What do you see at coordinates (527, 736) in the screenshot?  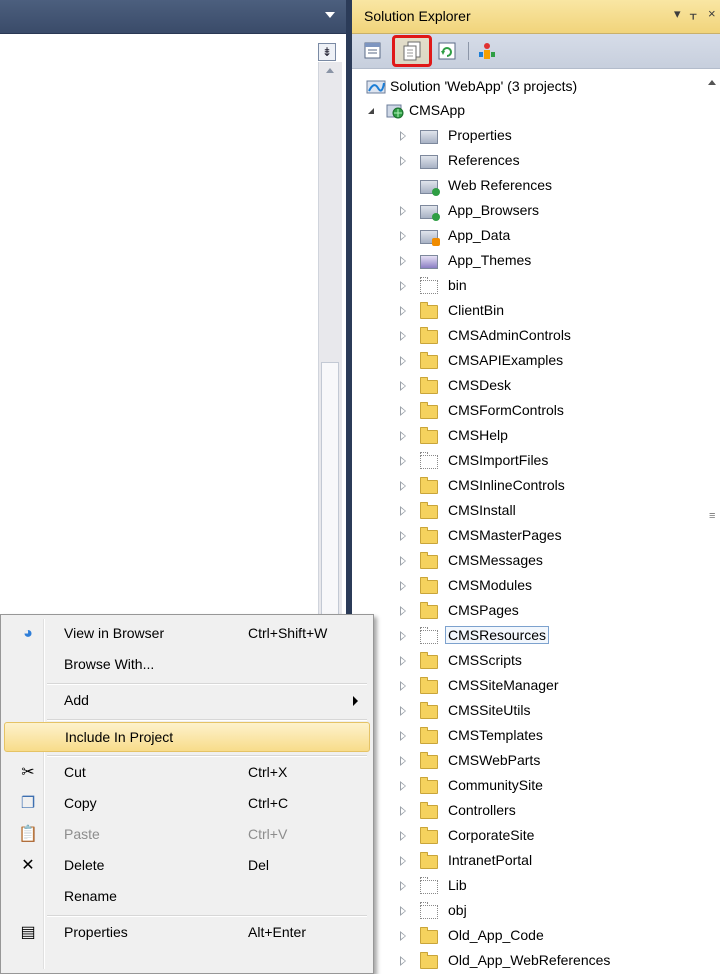 I see `tree-item: CMSTemplates` at bounding box center [527, 736].